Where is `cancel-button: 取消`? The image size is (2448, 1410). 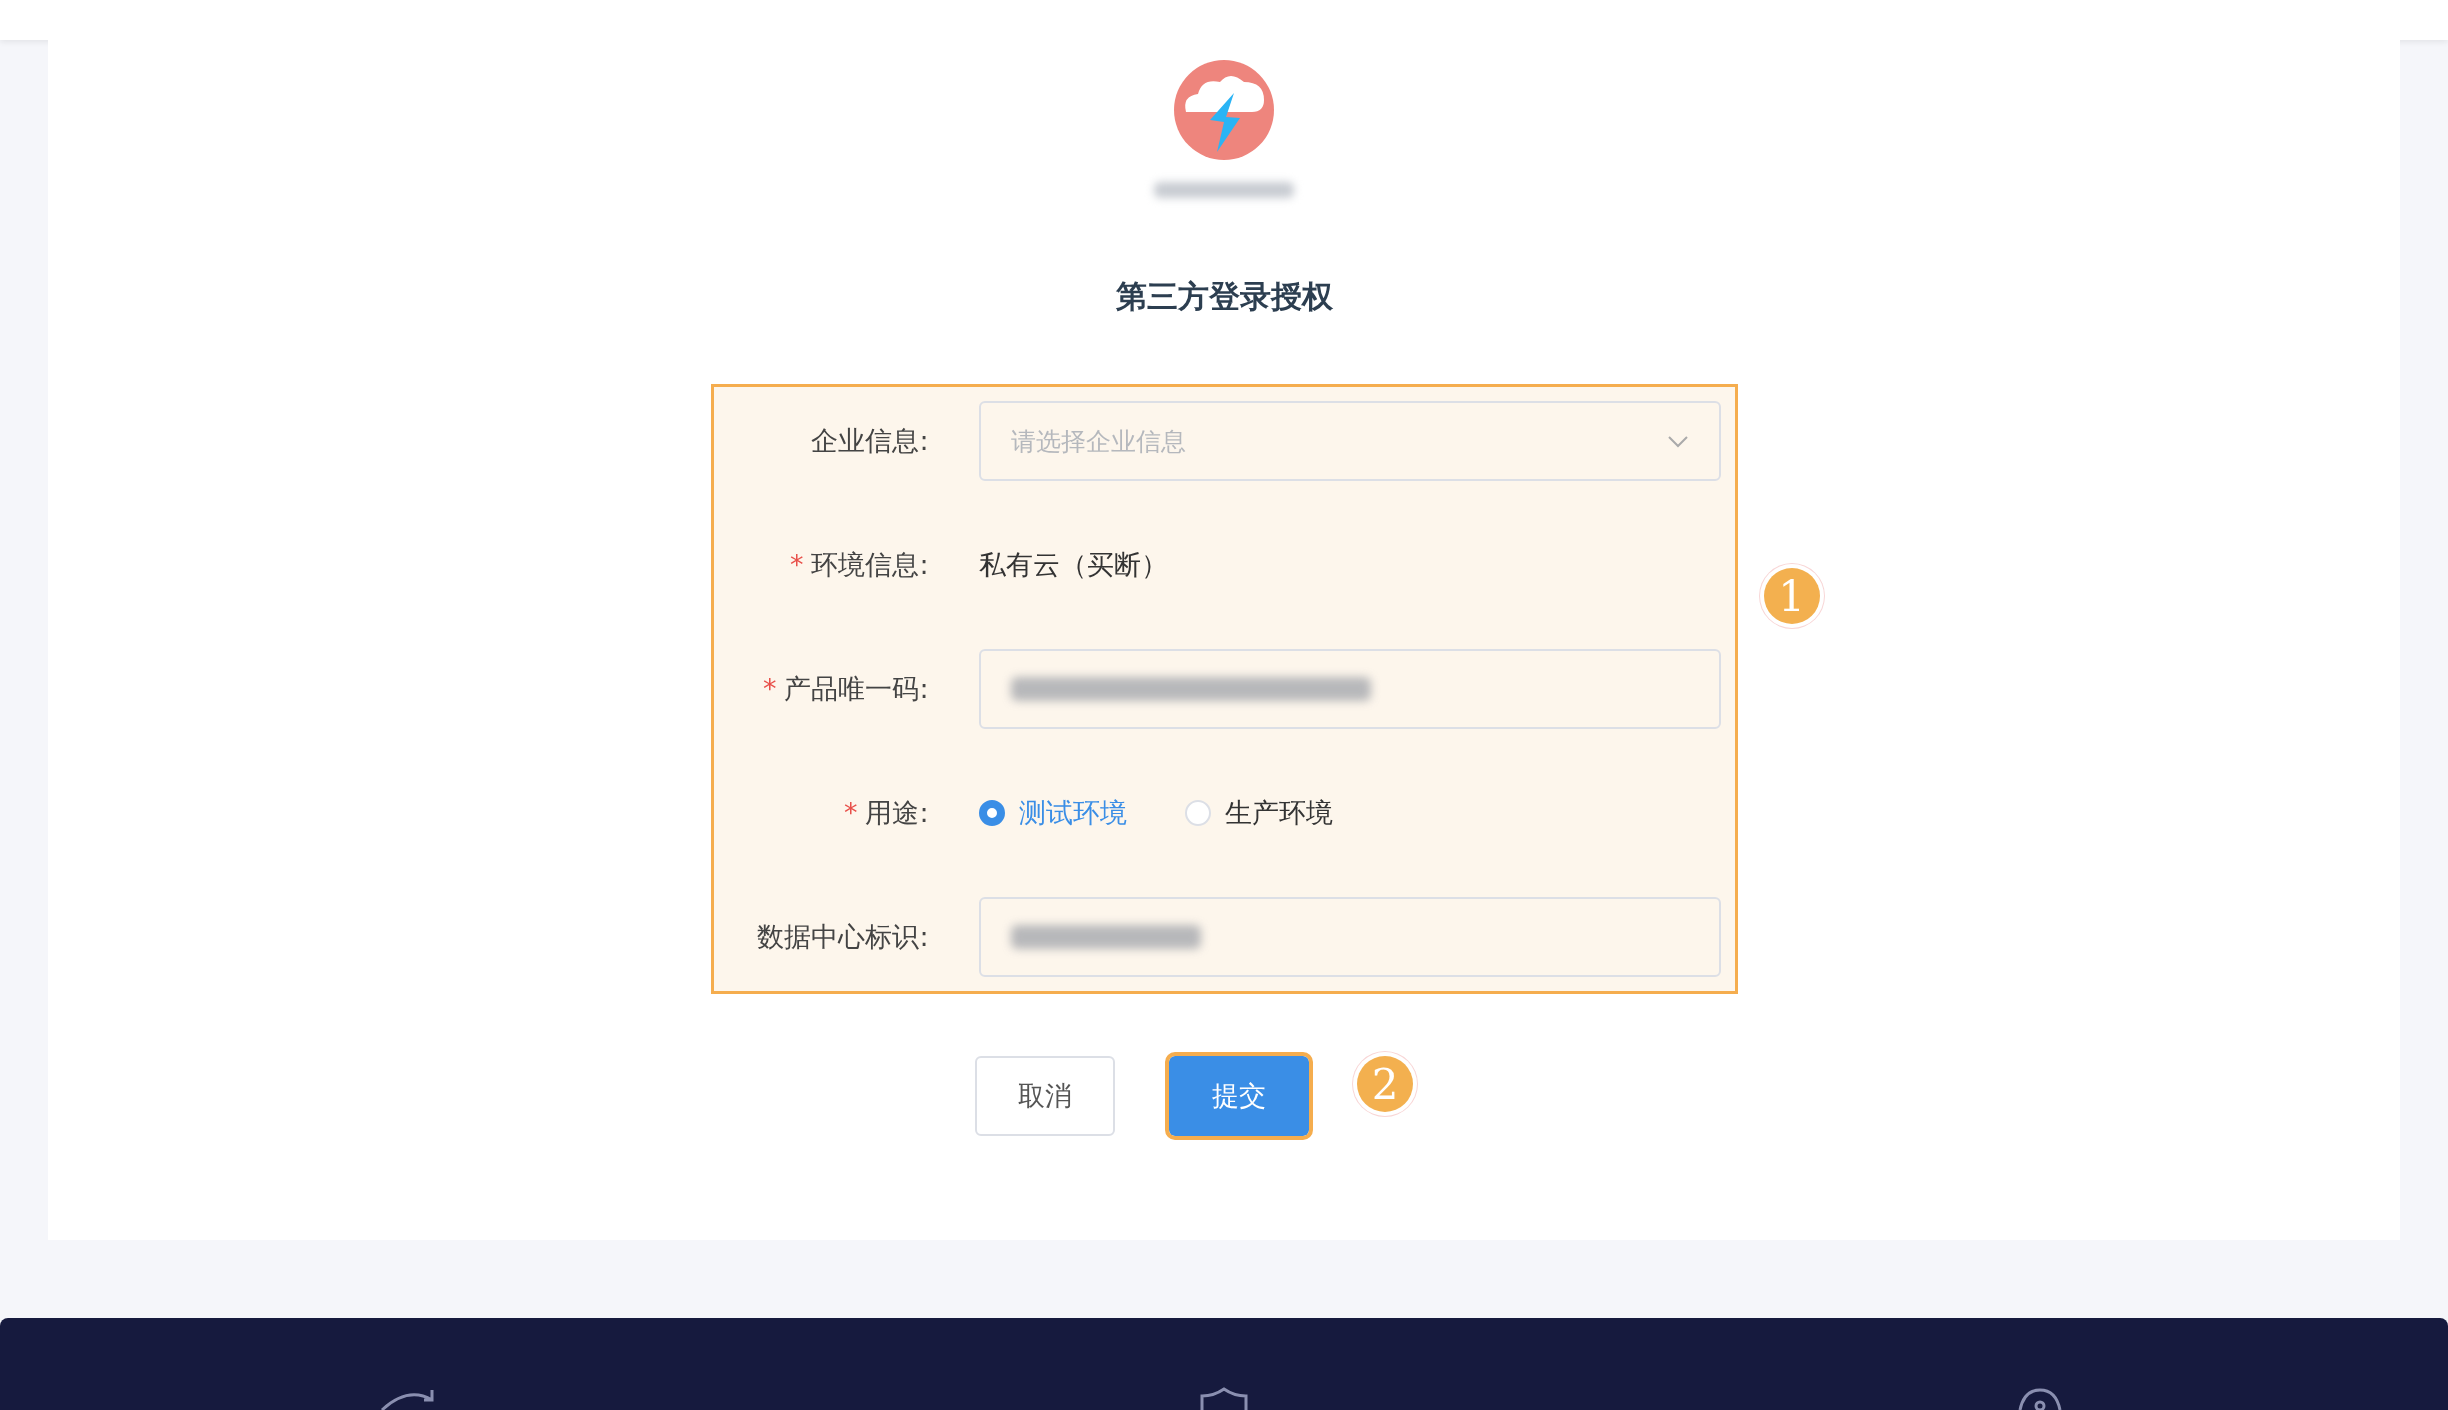
cancel-button: 取消 is located at coordinates (1045, 1096).